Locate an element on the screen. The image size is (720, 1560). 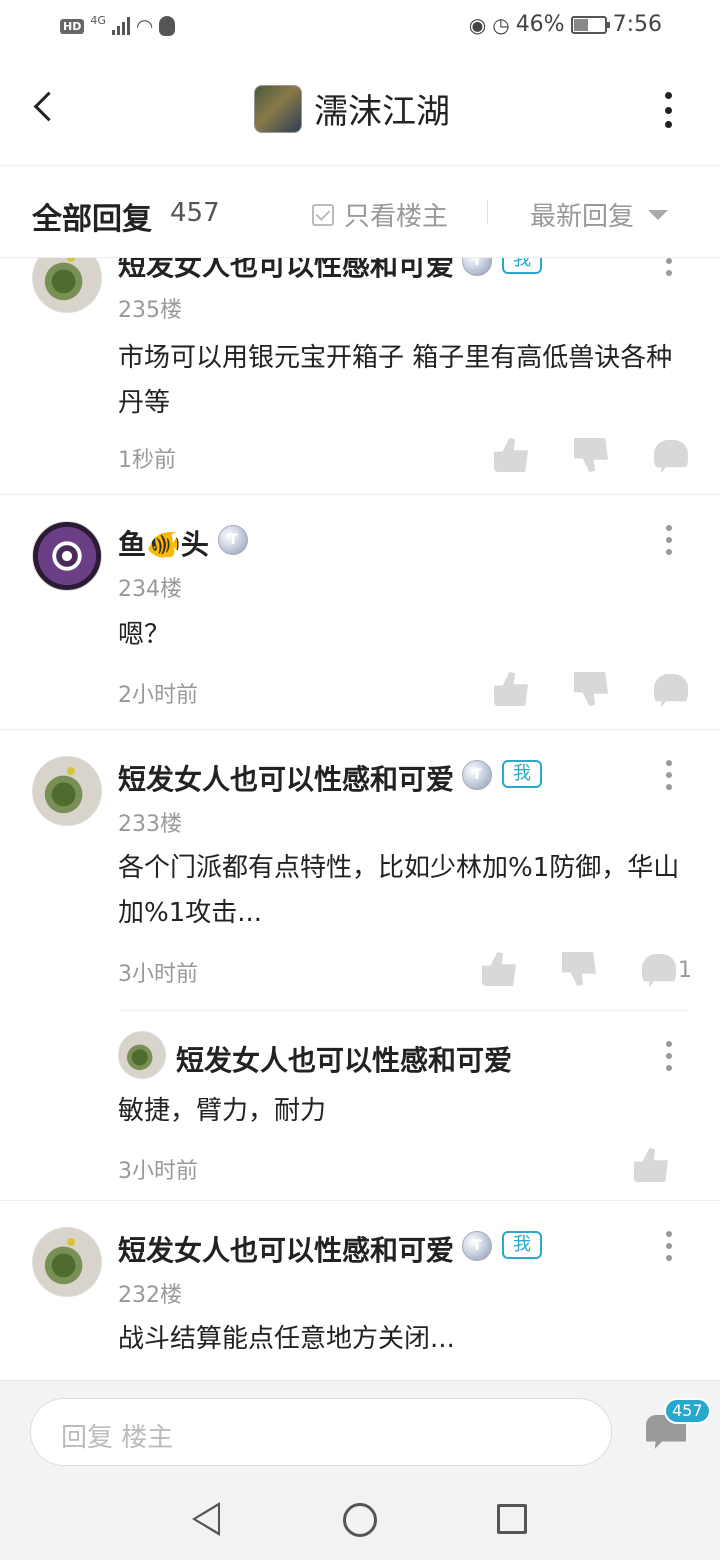
network-type: 4G is located at coordinates (98, 20).